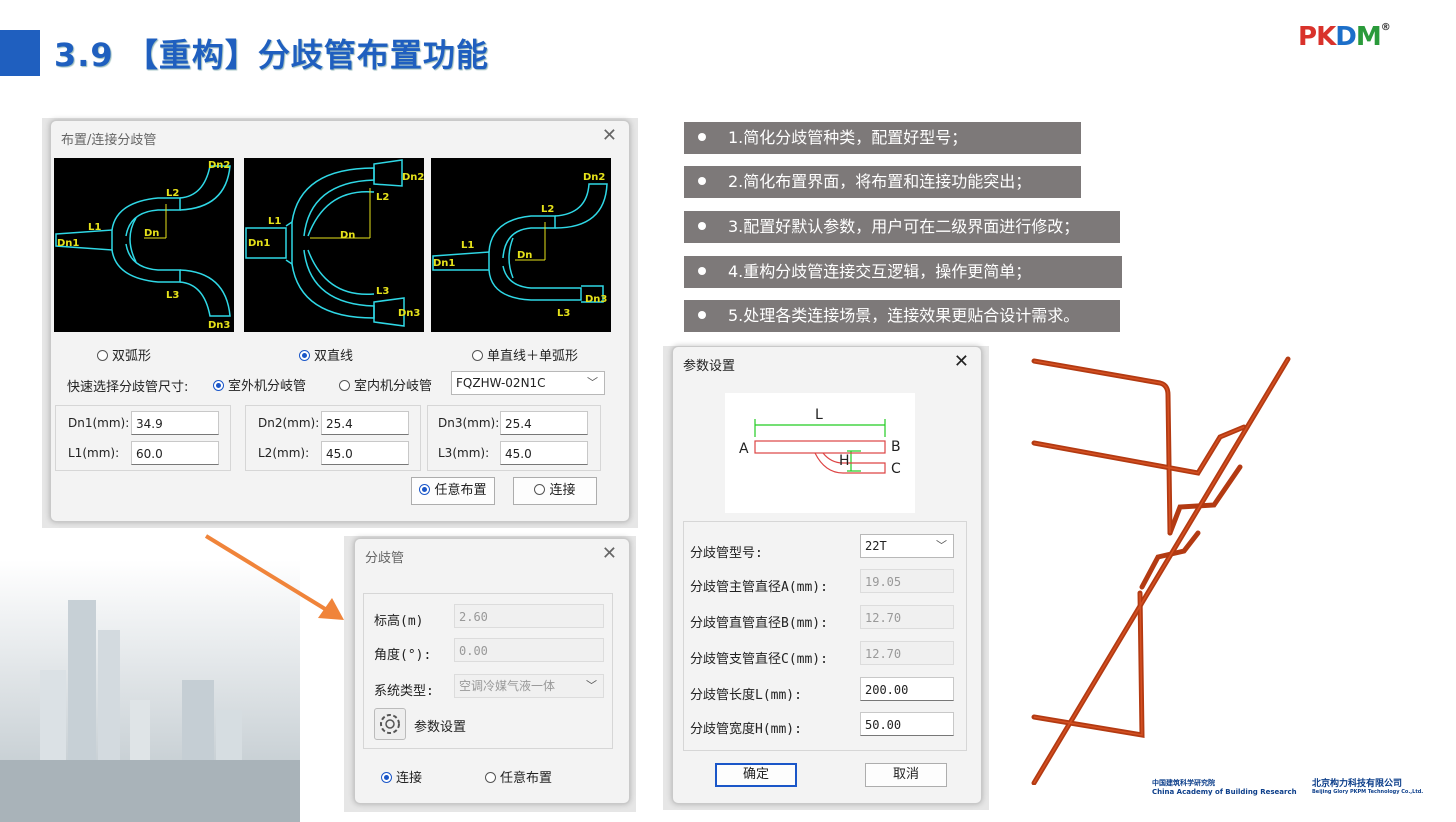 This screenshot has width=1456, height=822. What do you see at coordinates (896, 447) in the screenshot?
I see `label-b: B` at bounding box center [896, 447].